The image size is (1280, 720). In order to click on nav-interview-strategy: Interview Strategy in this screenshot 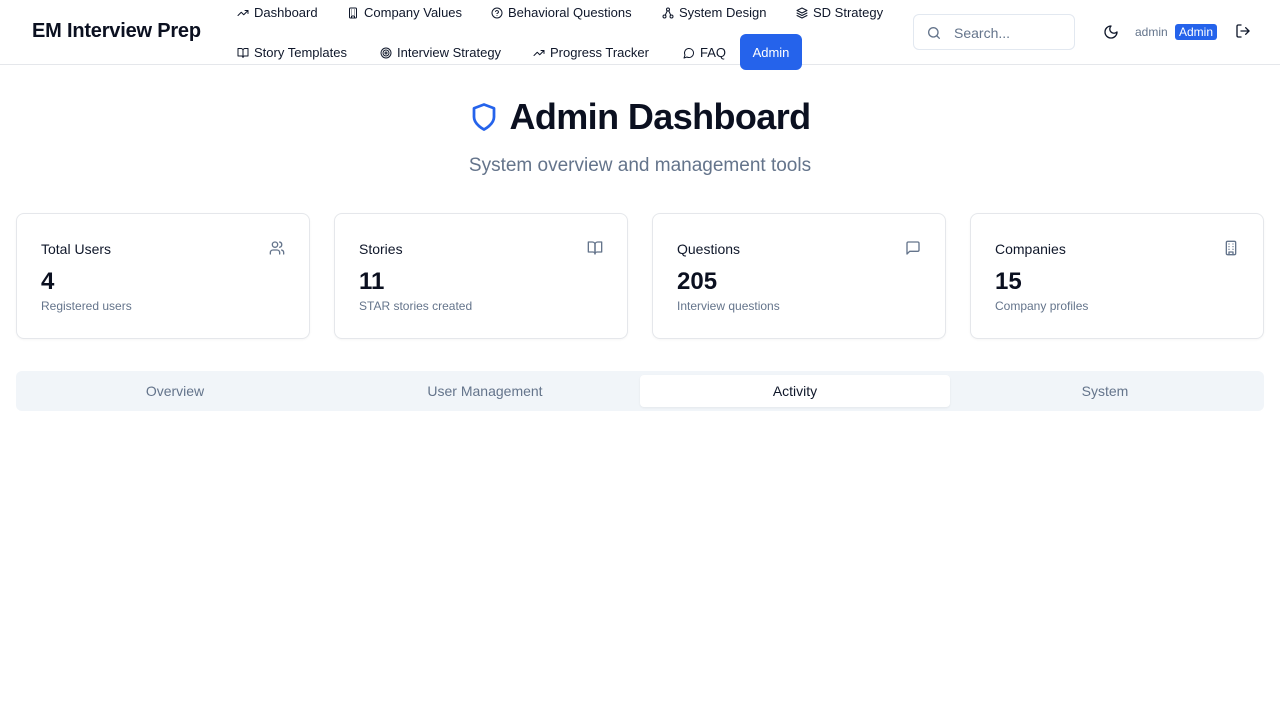, I will do `click(440, 52)`.